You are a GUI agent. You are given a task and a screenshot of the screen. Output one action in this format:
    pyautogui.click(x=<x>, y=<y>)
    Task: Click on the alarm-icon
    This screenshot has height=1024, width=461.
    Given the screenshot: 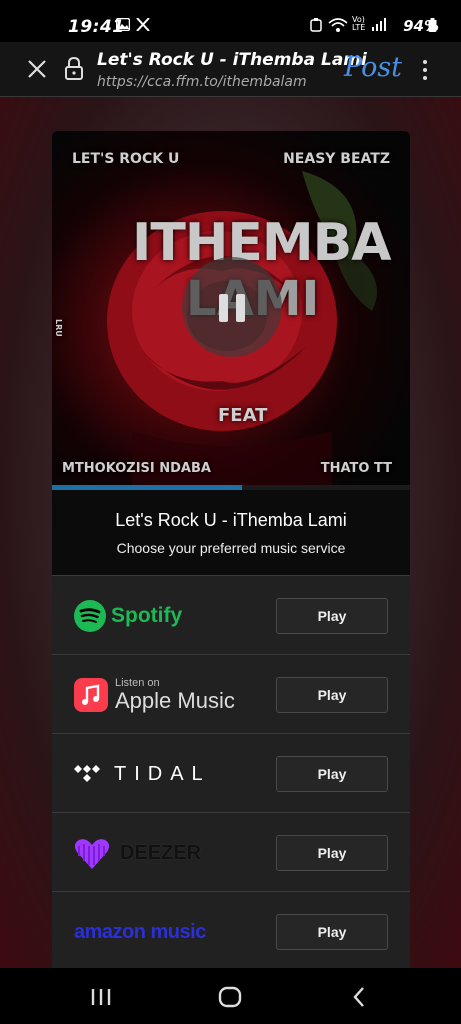 What is the action you would take?
    pyautogui.click(x=316, y=27)
    